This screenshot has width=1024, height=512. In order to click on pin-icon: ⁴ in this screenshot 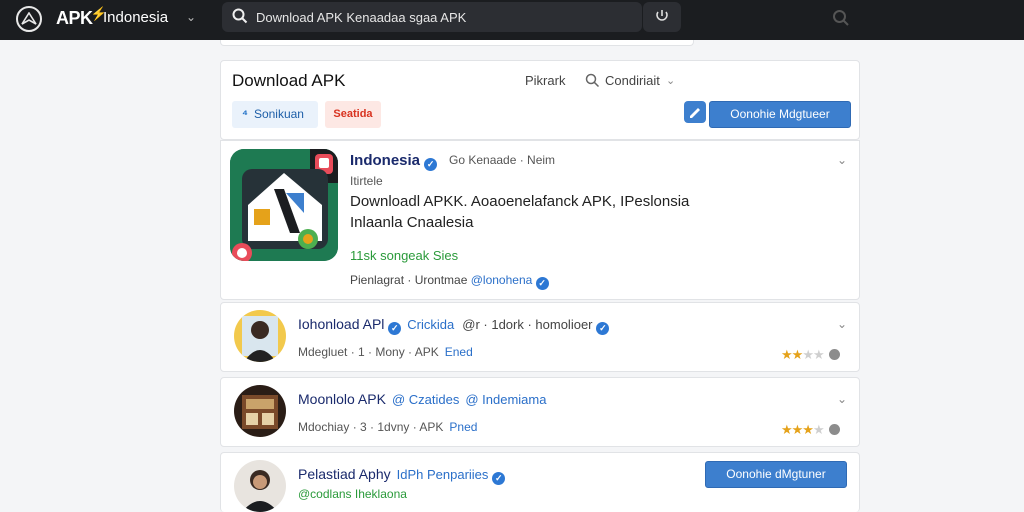, I will do `click(245, 114)`.